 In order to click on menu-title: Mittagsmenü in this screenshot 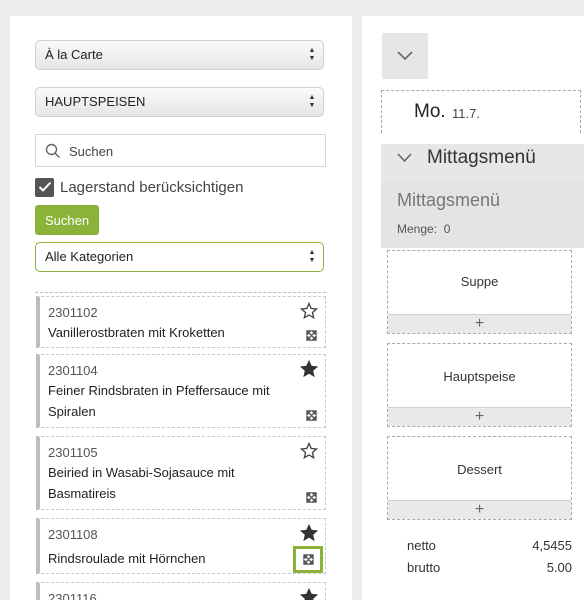, I will do `click(449, 200)`.